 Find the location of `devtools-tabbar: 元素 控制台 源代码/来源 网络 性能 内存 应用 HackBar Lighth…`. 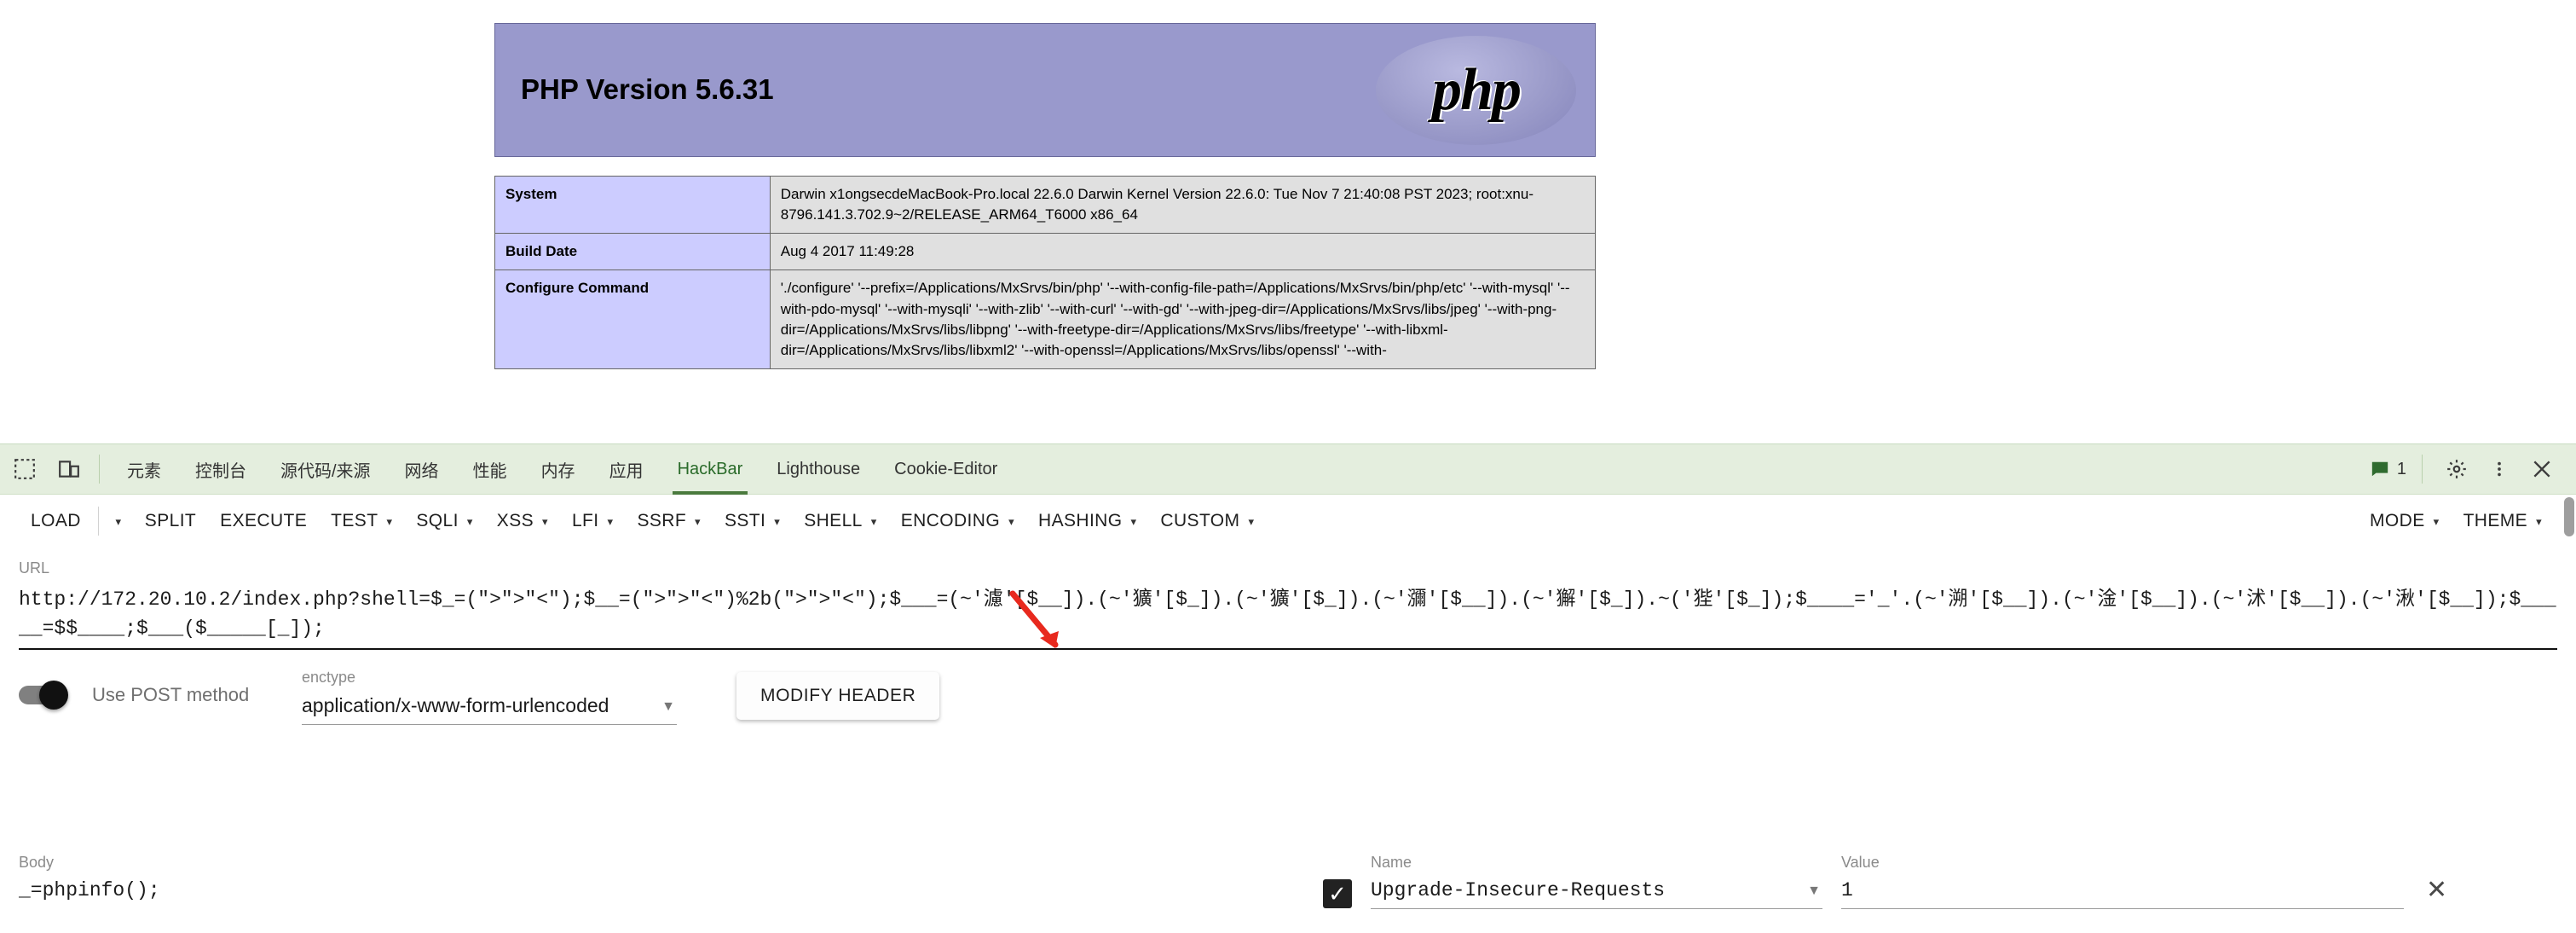

devtools-tabbar: 元素 控制台 源代码/来源 网络 性能 内存 应用 HackBar Lighth… is located at coordinates (1288, 470).